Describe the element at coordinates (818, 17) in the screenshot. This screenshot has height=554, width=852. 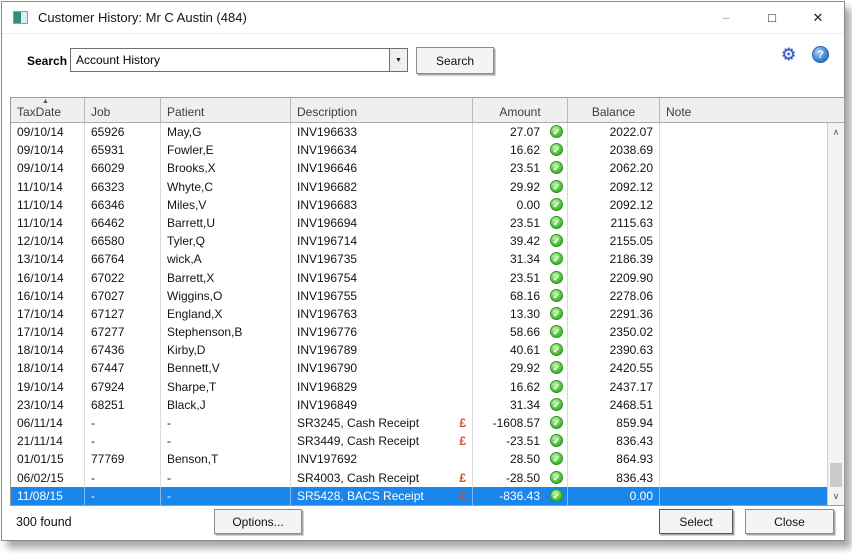
I see `close-window-button: ✕` at that location.